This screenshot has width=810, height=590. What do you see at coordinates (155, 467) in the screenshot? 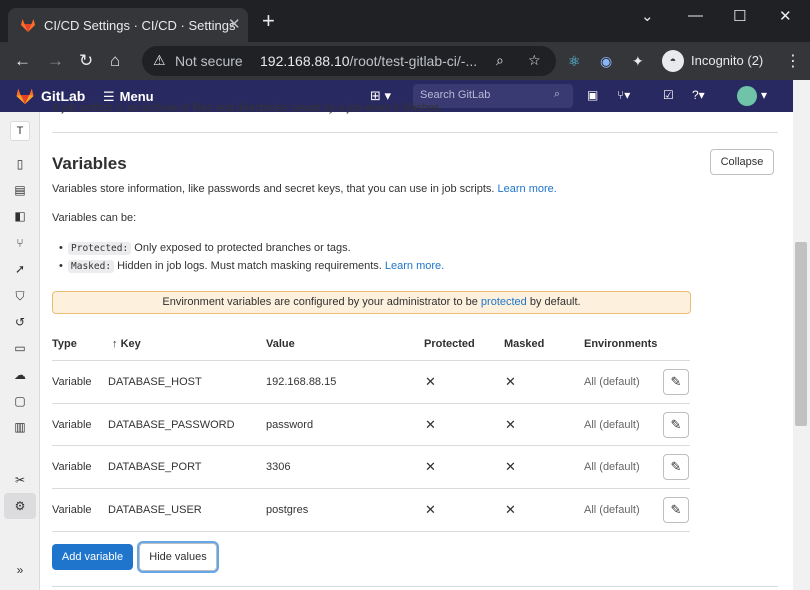
I see `row-key: DATABASE_PORT` at bounding box center [155, 467].